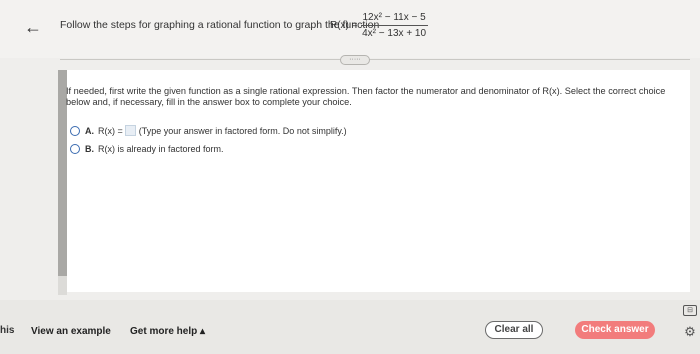  Describe the element at coordinates (89, 149) in the screenshot. I see `choice-b-letter: B.` at that location.